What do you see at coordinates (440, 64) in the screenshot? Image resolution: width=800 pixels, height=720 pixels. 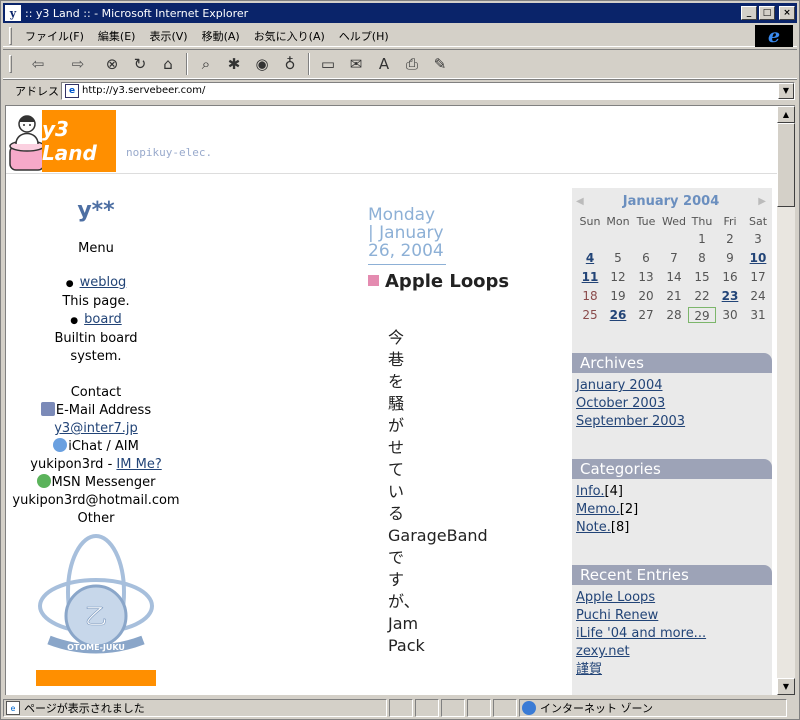 I see `edit-icon: ✎` at bounding box center [440, 64].